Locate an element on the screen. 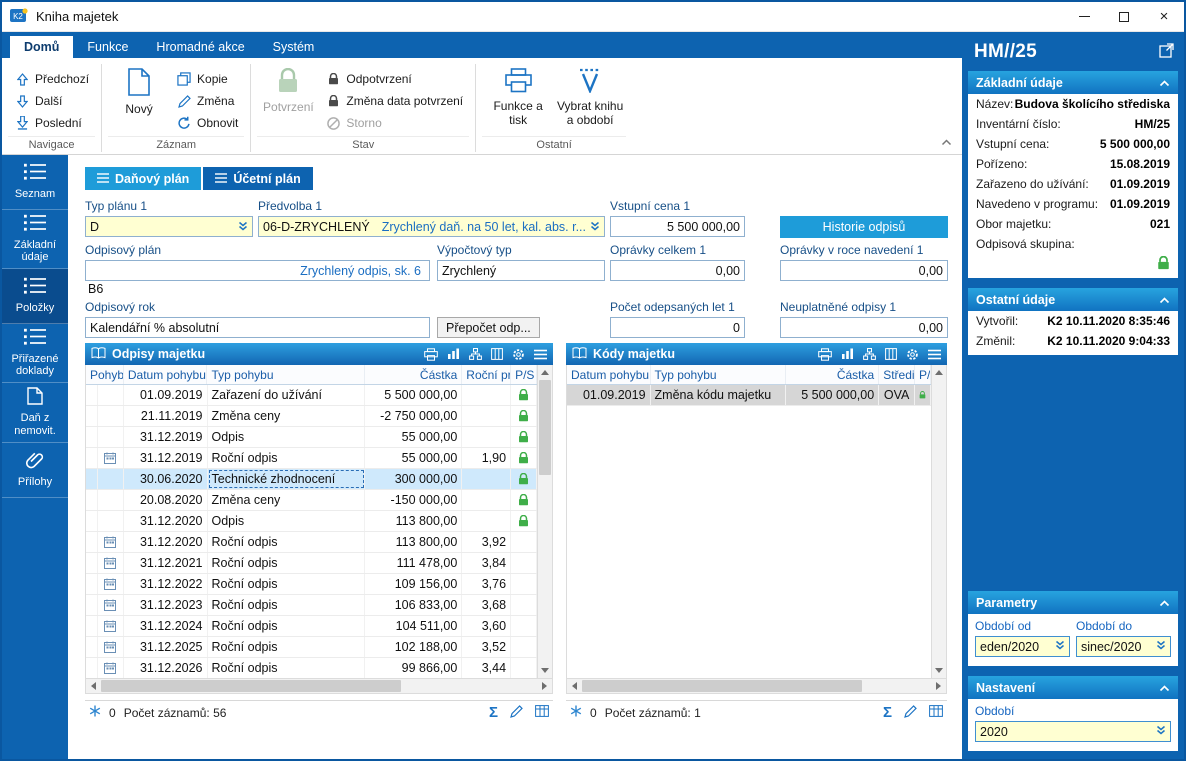 Image resolution: width=1186 pixels, height=761 pixels. unconfirm-button: Odpotvrzení is located at coordinates (394, 79).